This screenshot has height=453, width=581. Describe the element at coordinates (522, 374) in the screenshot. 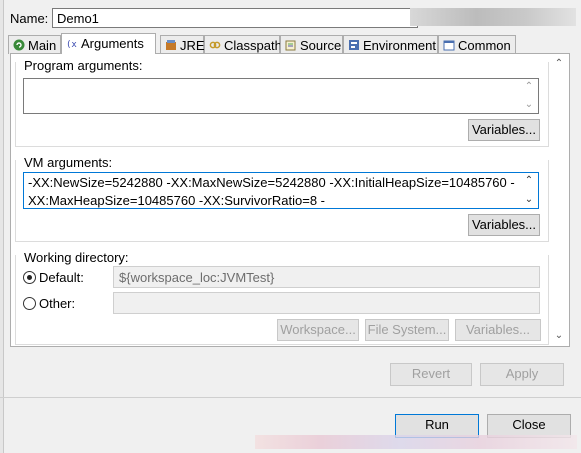

I see `apply-button: Apply` at that location.